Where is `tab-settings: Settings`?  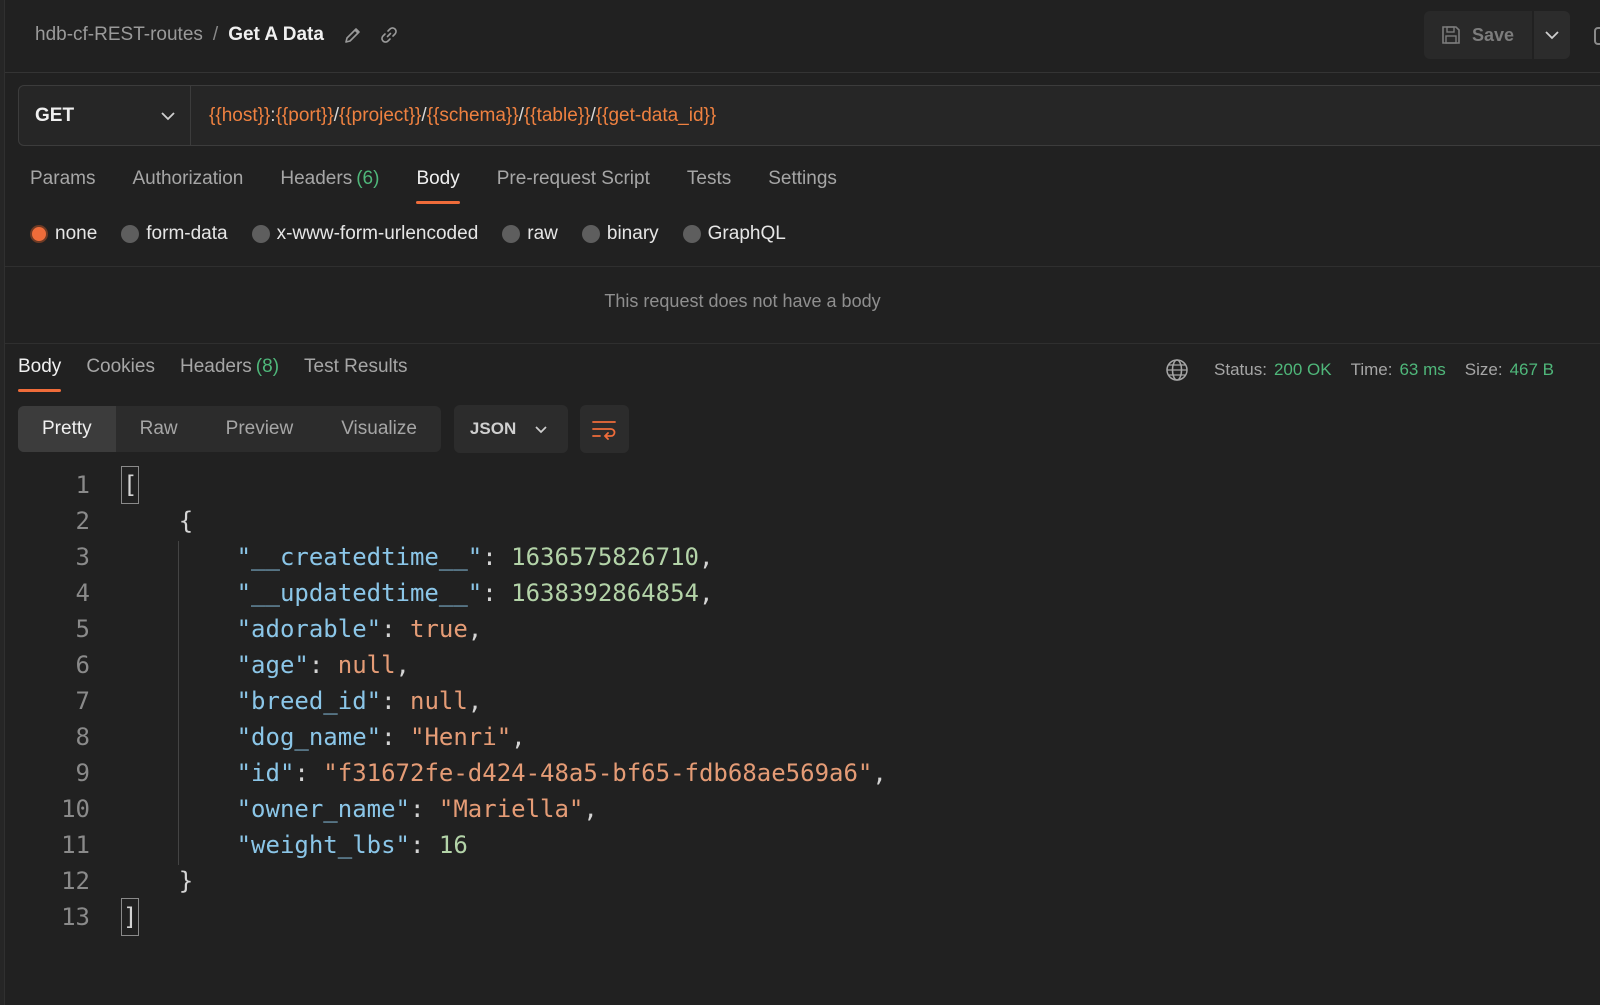
tab-settings: Settings is located at coordinates (802, 186).